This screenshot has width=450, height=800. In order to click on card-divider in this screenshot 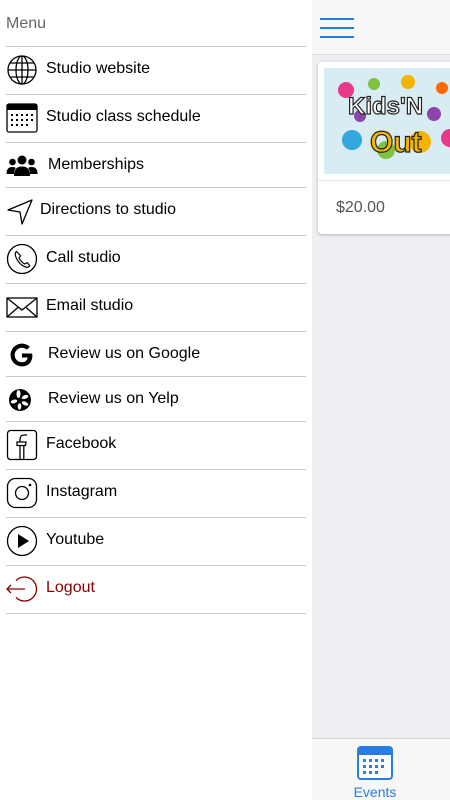, I will do `click(384, 180)`.